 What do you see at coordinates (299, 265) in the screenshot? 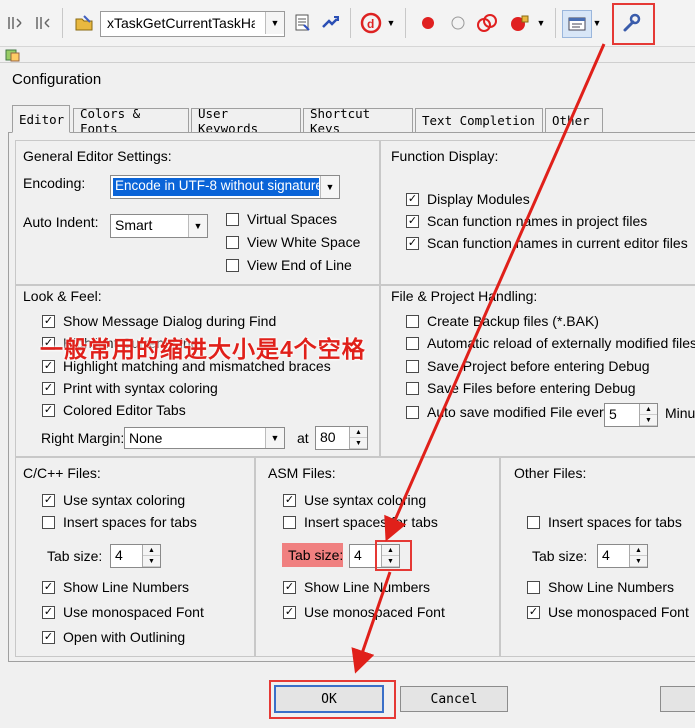
I see `view-end-of-line-label: View End of Line` at bounding box center [299, 265].